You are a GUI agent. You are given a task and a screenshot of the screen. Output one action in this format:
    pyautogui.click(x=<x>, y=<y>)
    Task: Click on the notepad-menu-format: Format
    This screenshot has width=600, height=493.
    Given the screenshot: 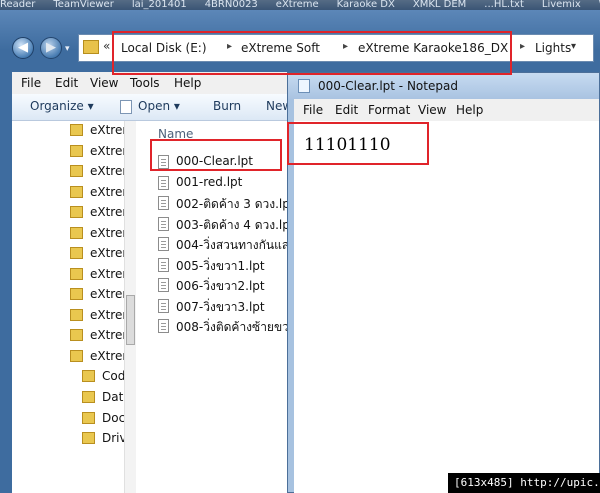 What is the action you would take?
    pyautogui.click(x=389, y=110)
    